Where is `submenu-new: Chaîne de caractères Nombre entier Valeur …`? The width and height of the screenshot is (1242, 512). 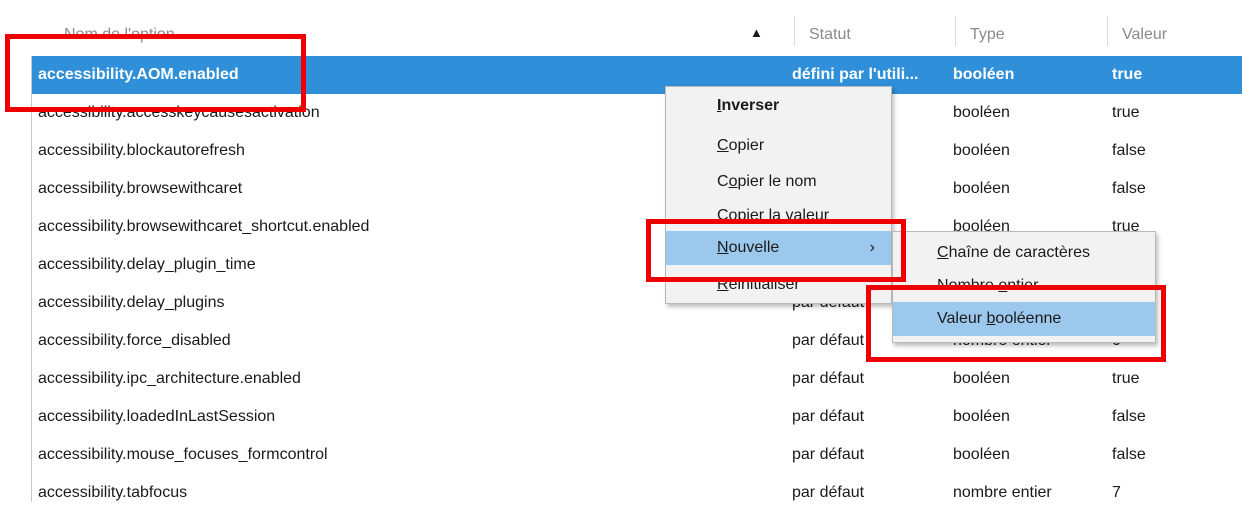 submenu-new: Chaîne de caractères Nombre entier Valeur … is located at coordinates (1024, 287).